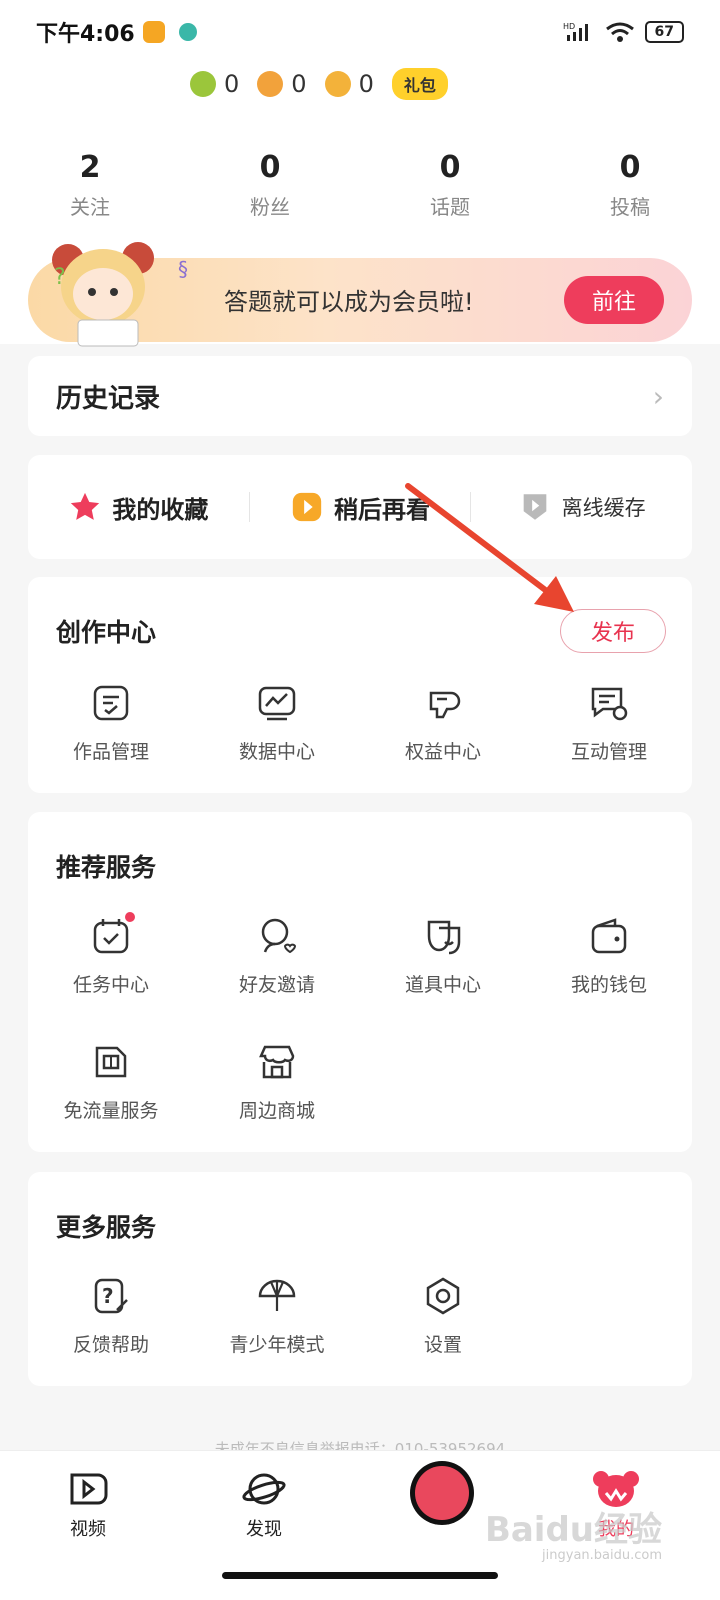  Describe the element at coordinates (443, 1296) in the screenshot. I see `settings-icon` at that location.